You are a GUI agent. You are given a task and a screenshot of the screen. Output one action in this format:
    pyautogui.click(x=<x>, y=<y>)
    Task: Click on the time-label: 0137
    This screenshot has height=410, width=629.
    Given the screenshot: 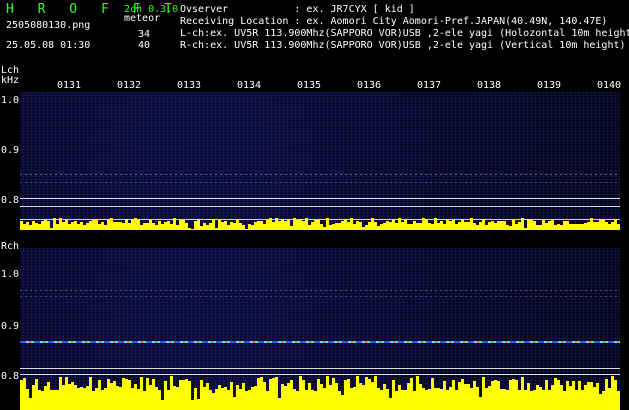 What is the action you would take?
    pyautogui.click(x=429, y=85)
    